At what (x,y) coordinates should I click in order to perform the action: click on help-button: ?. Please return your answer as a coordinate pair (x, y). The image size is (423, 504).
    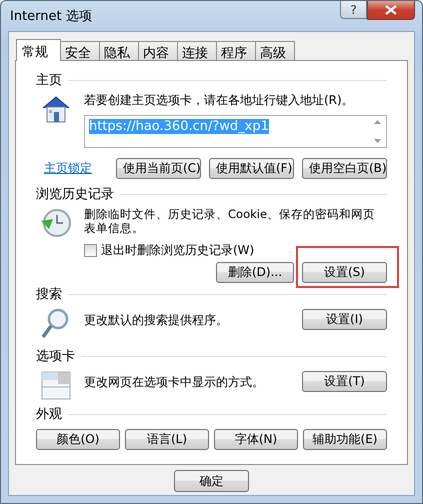
    Looking at the image, I should click on (353, 10).